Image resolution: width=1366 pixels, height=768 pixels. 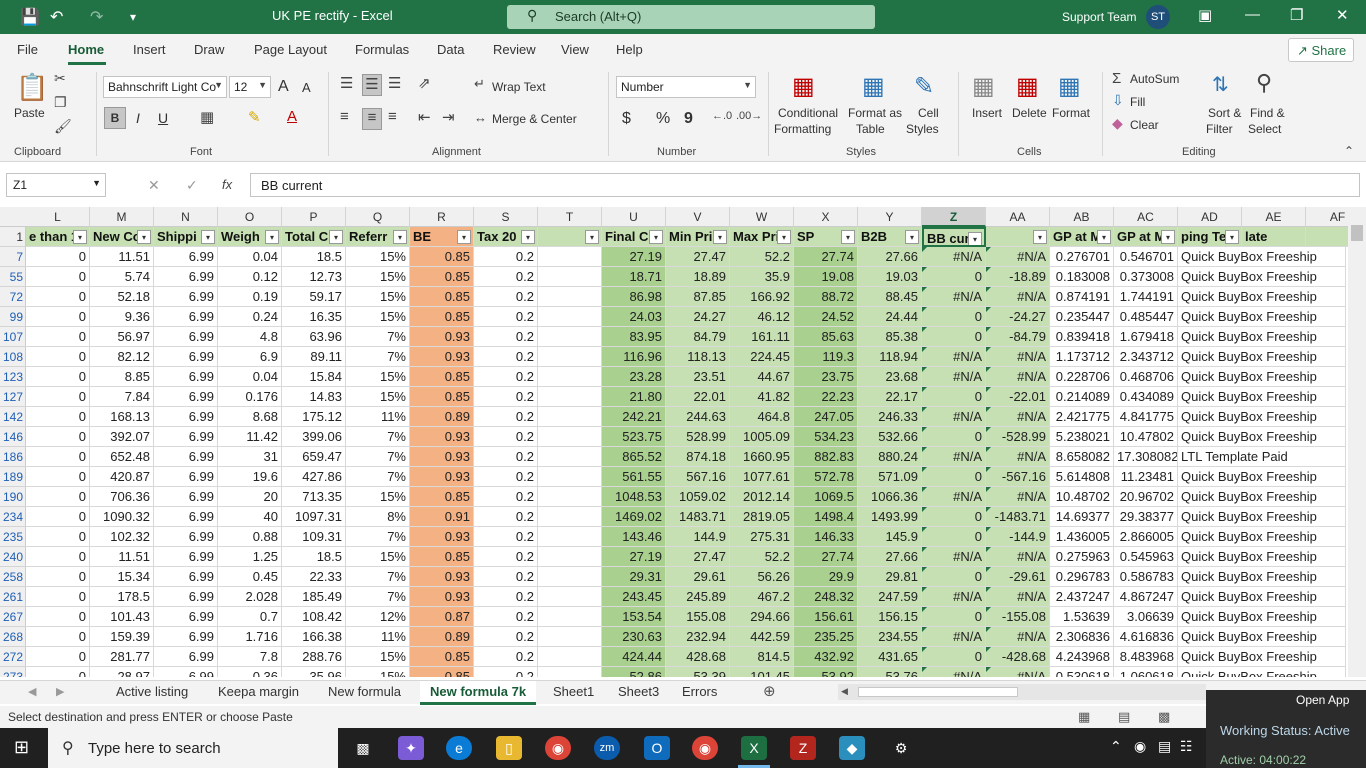 What do you see at coordinates (1219, 129) in the screenshot?
I see `sort-filter-label-2: Filter` at bounding box center [1219, 129].